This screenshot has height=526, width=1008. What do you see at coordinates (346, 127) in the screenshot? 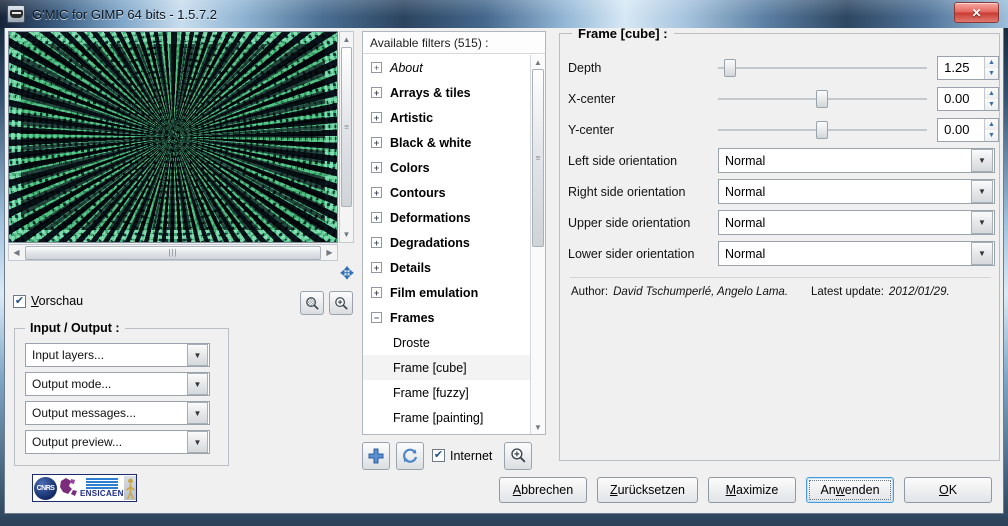
I see `preview-vscroll-thumb: ≡` at bounding box center [346, 127].